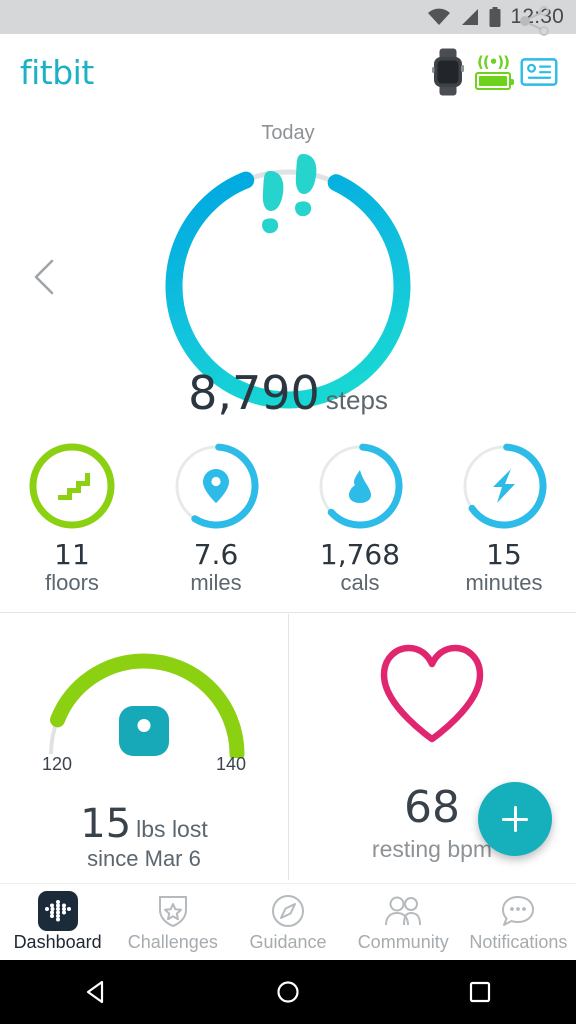 The width and height of the screenshot is (576, 1024). I want to click on smartwatch-icon, so click(448, 72).